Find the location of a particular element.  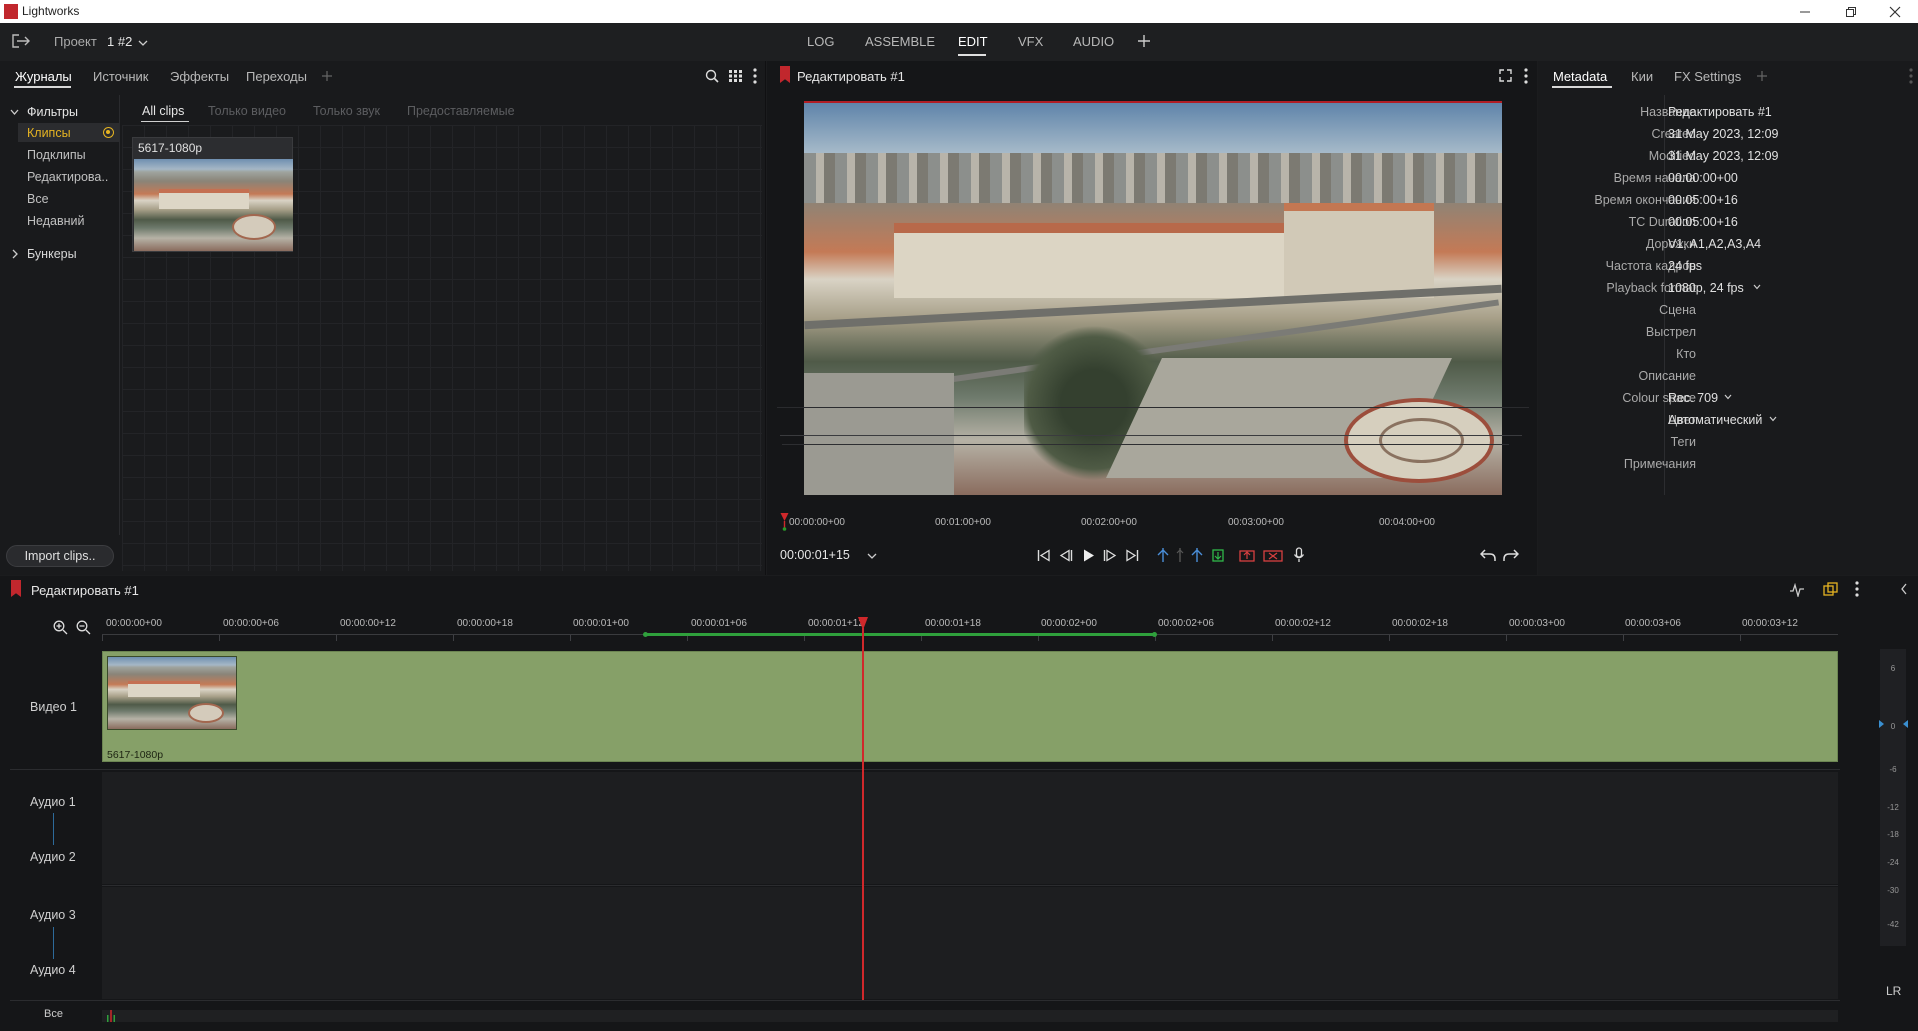

metadata-row-colour-space: Colour space Rec. 709 is located at coordinates (1728, 398).